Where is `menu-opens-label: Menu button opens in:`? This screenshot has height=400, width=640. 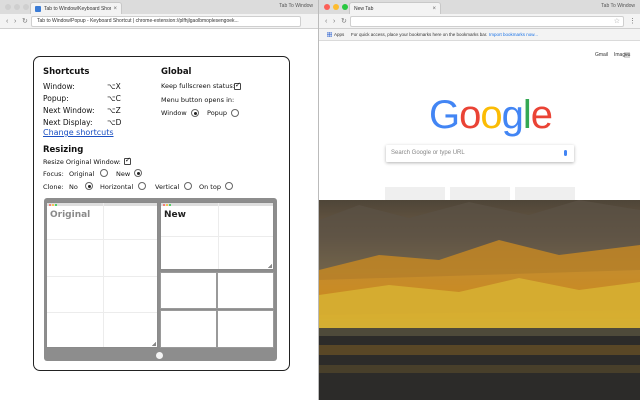
menu-opens-label: Menu button opens in: is located at coordinates (198, 100).